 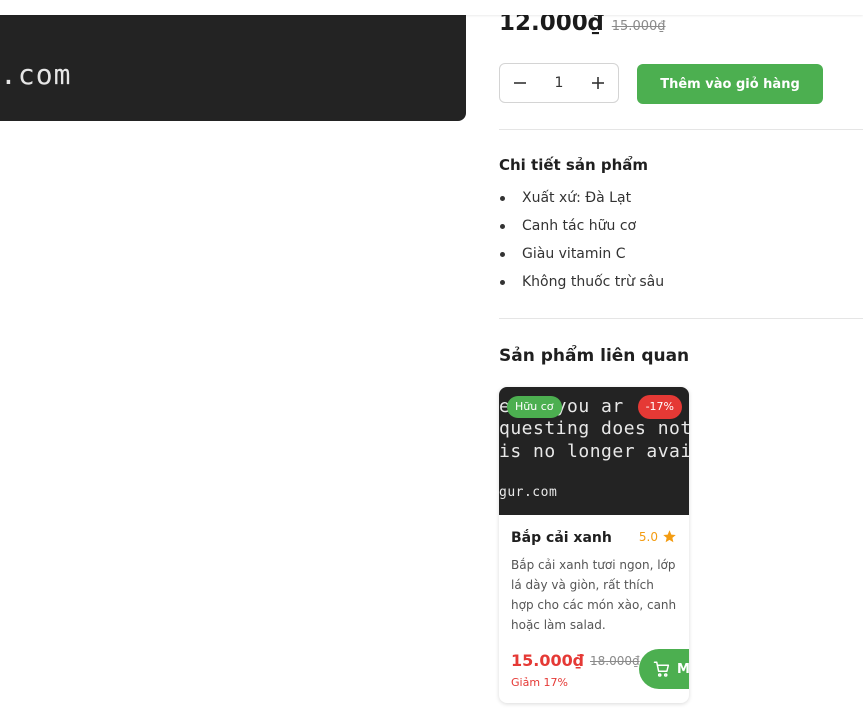 I want to click on minus-icon, so click(x=519, y=83).